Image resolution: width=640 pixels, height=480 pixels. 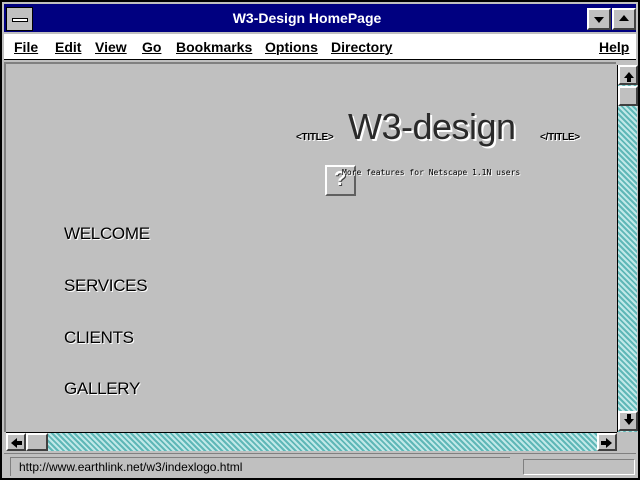 I want to click on minimize-triangle-icon, so click(x=599, y=20).